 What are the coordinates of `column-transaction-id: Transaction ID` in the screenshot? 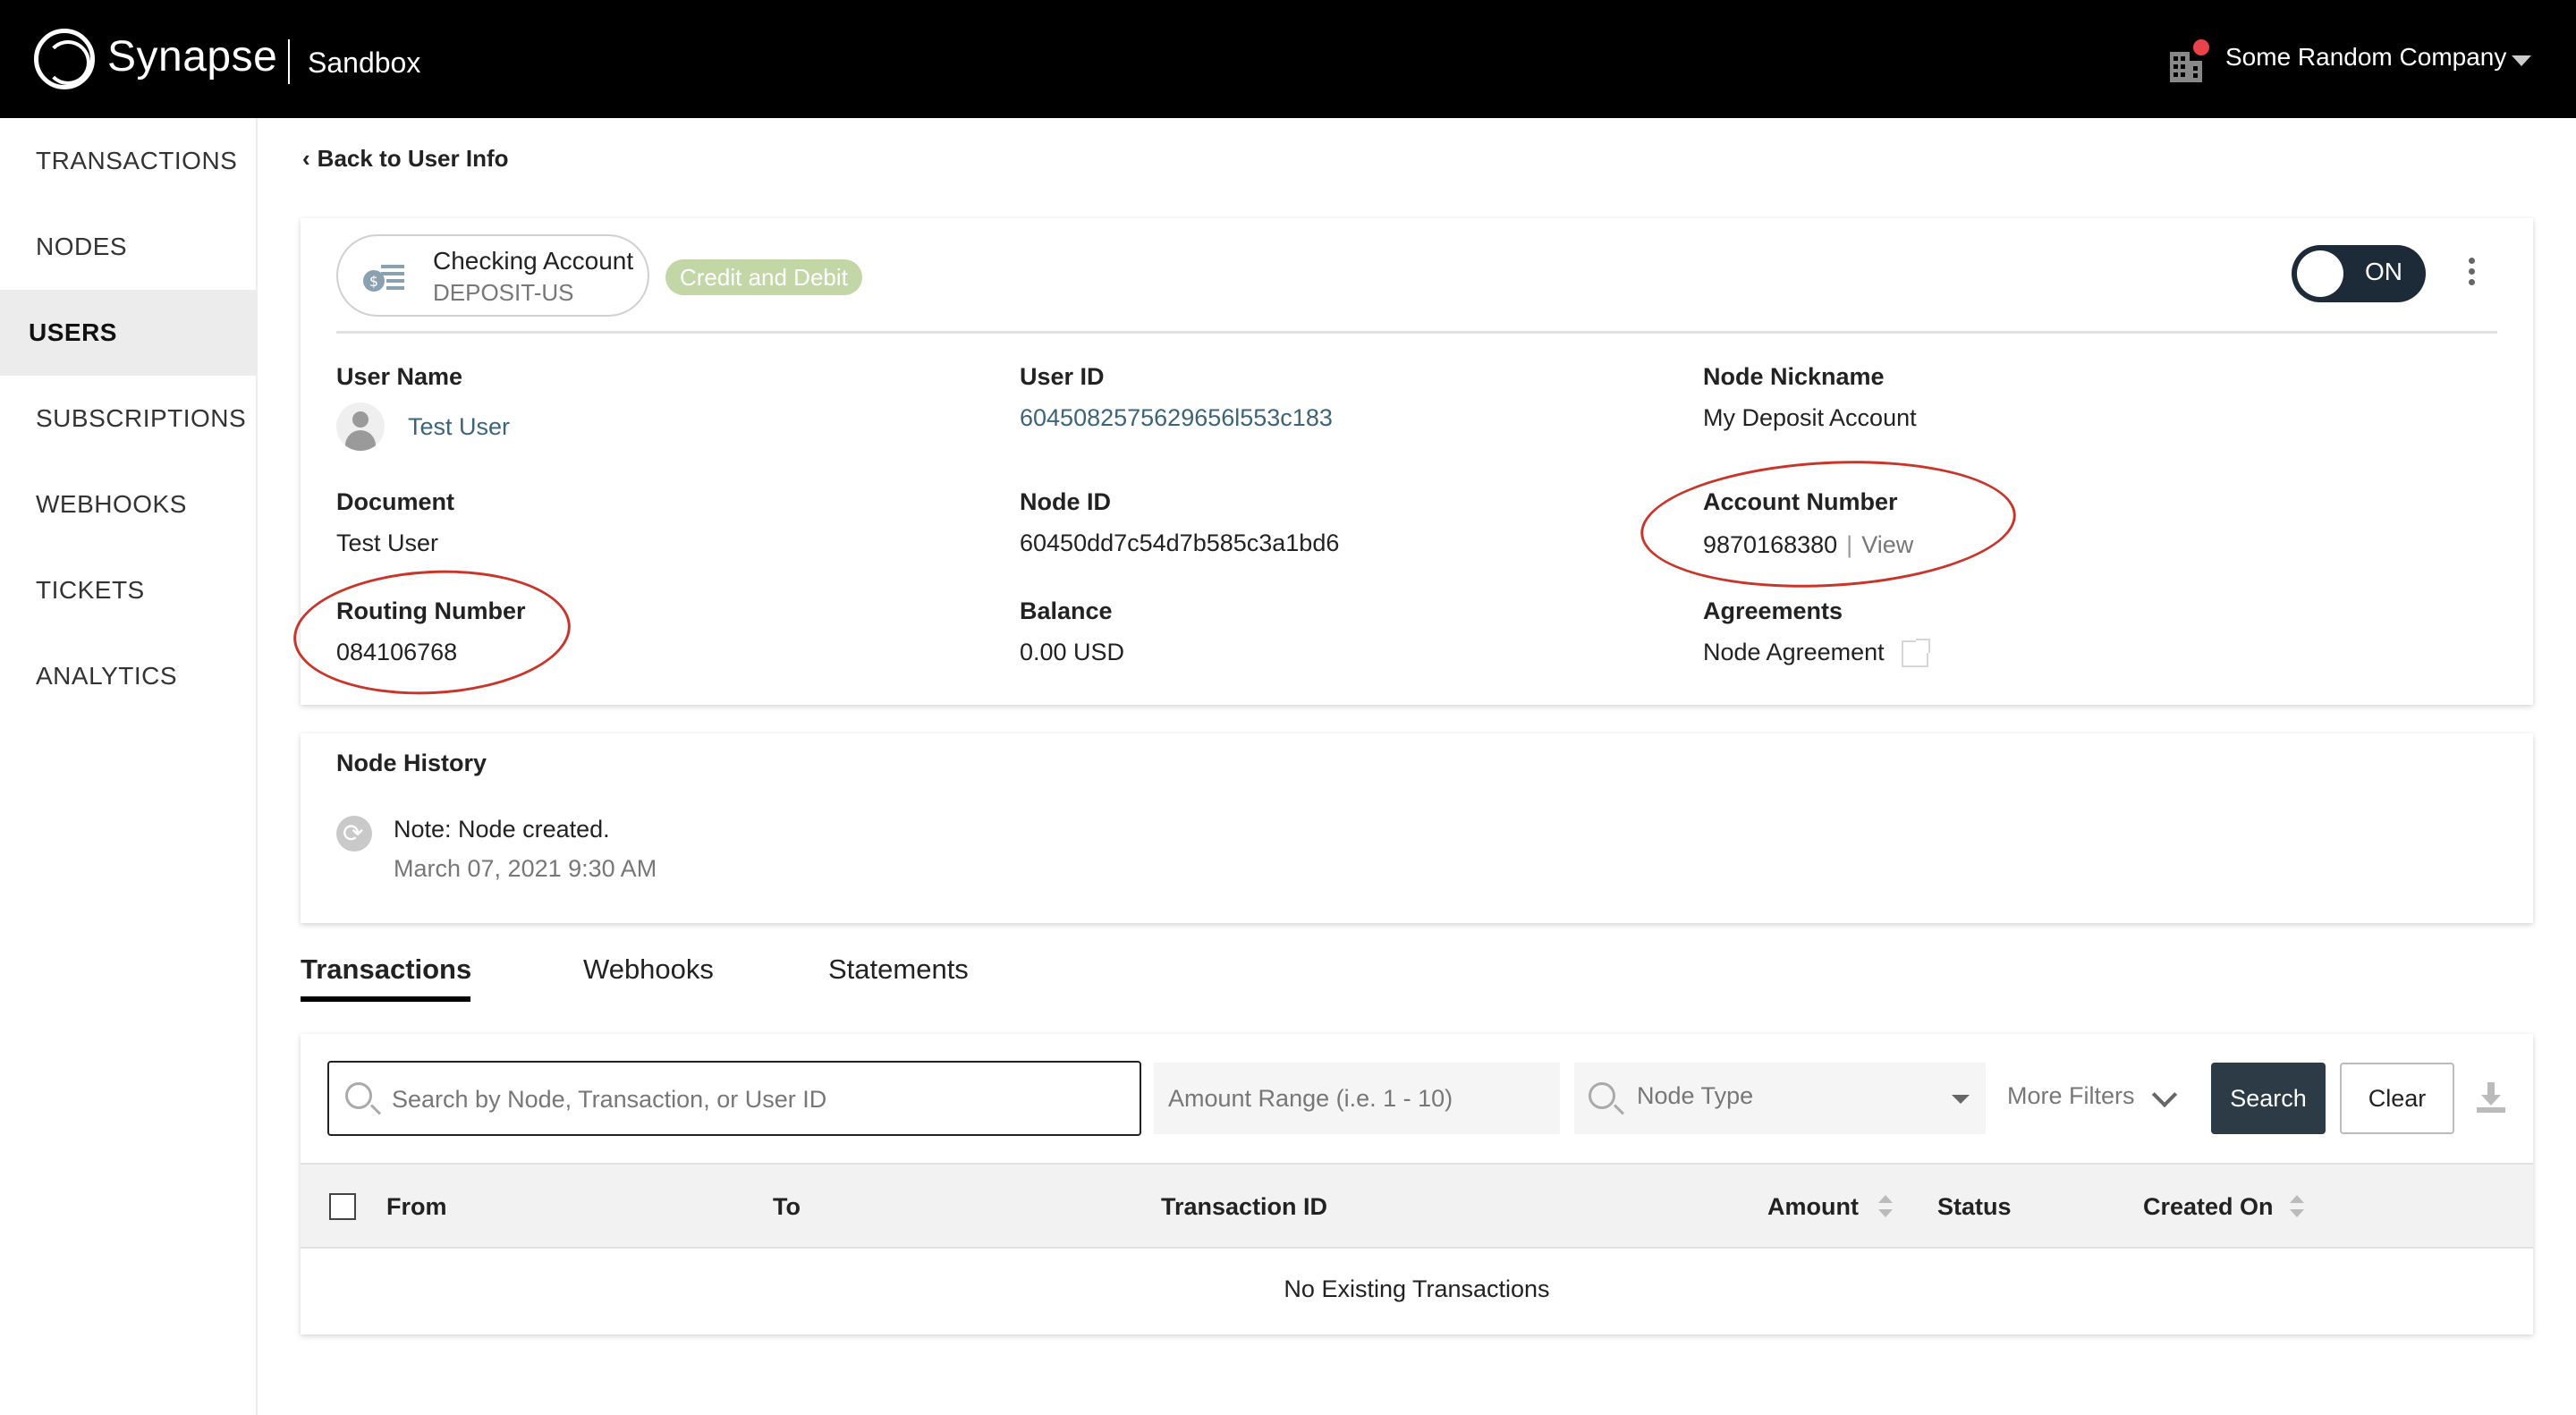 It's located at (1244, 1207).